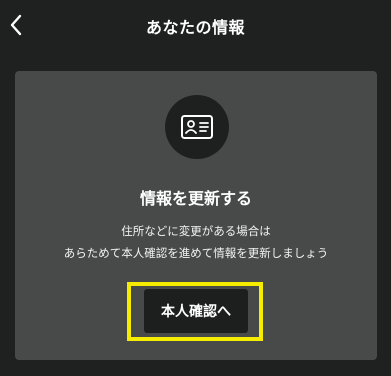 This screenshot has height=376, width=391. I want to click on identity-verification-button: 本人確認へ, so click(196, 311).